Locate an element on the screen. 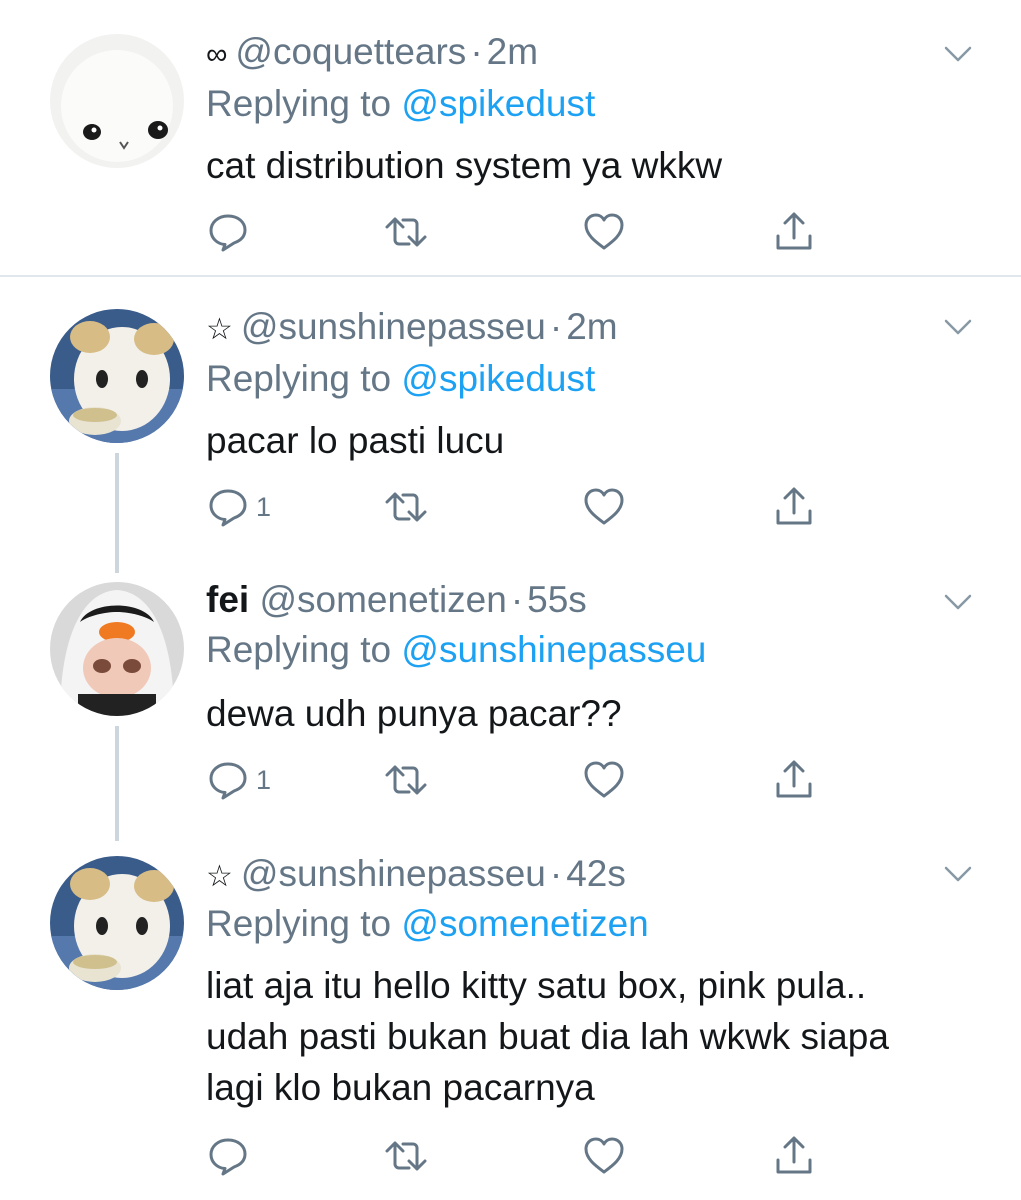 The width and height of the screenshot is (1021, 1200). tweet-text-line: lagi klo bukan pacarnya is located at coordinates (400, 1087).